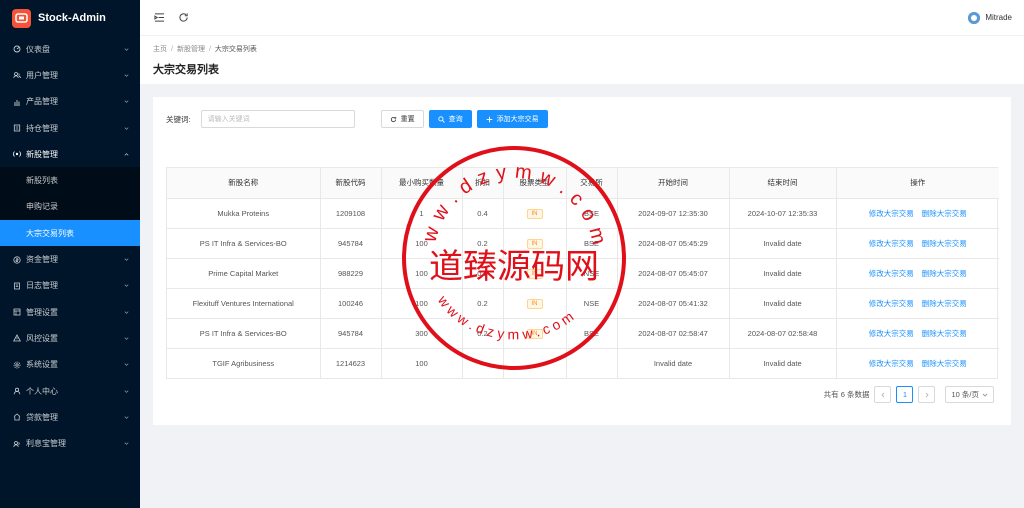 The width and height of the screenshot is (1024, 508). Describe the element at coordinates (244, 363) in the screenshot. I see `table-cell: TGIF Agribusiness` at that location.